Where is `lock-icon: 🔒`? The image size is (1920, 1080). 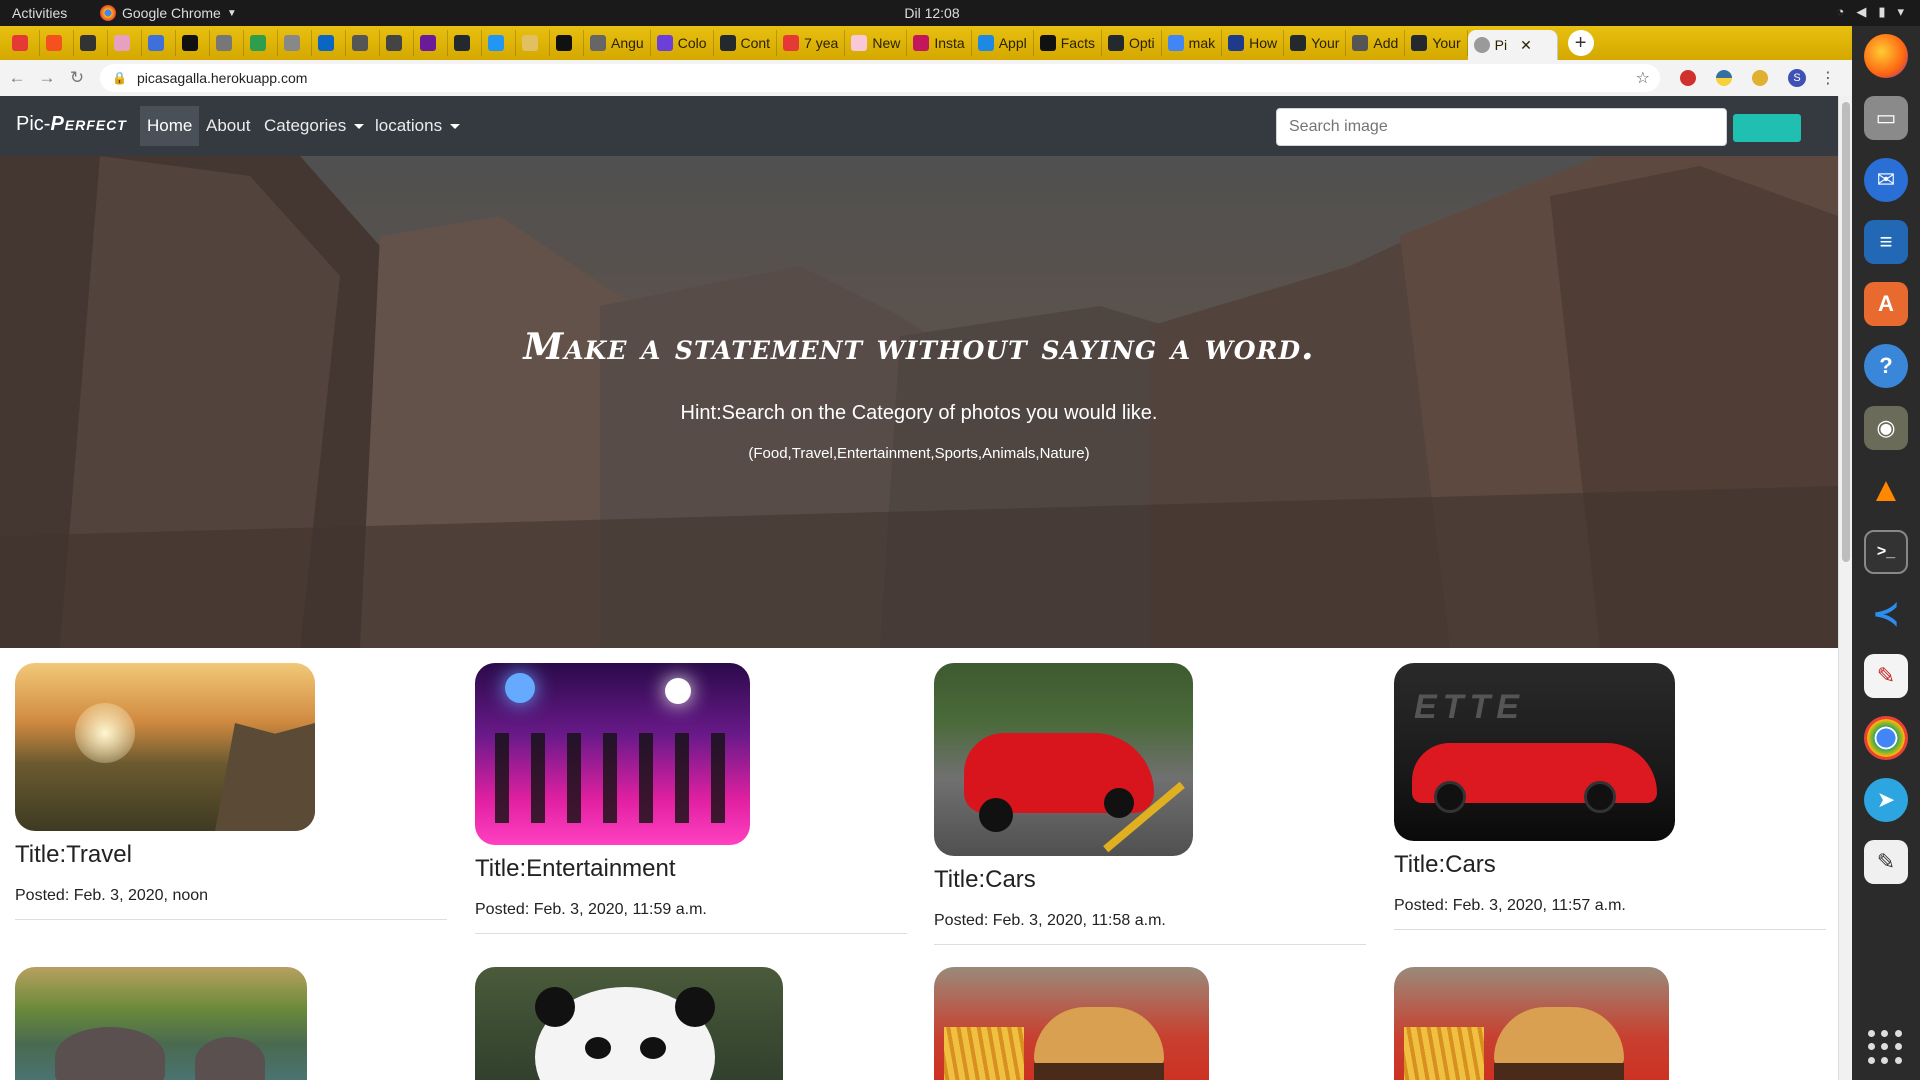
lock-icon: 🔒 is located at coordinates (119, 78).